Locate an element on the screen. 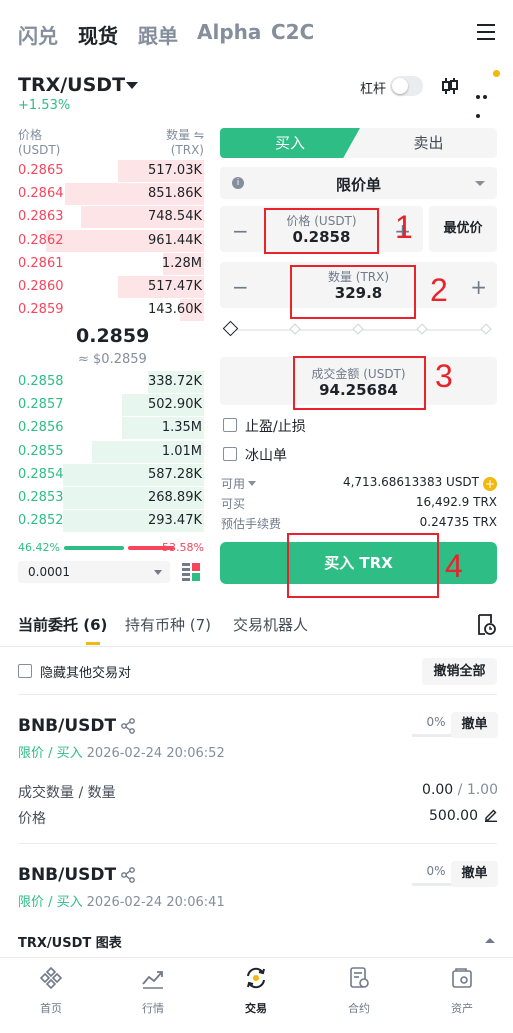 The image size is (513, 1033). buy-tab: 买入 is located at coordinates (290, 143).